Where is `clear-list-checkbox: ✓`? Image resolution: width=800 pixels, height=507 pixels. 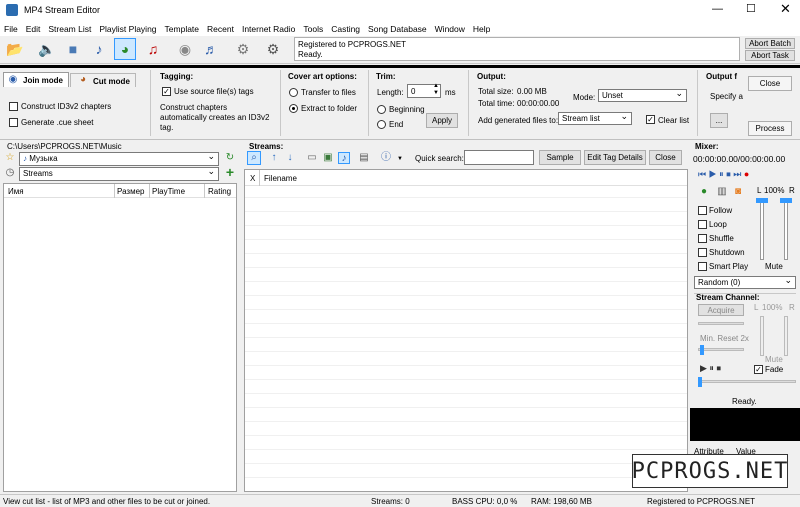
clear-list-checkbox: ✓ is located at coordinates (650, 119).